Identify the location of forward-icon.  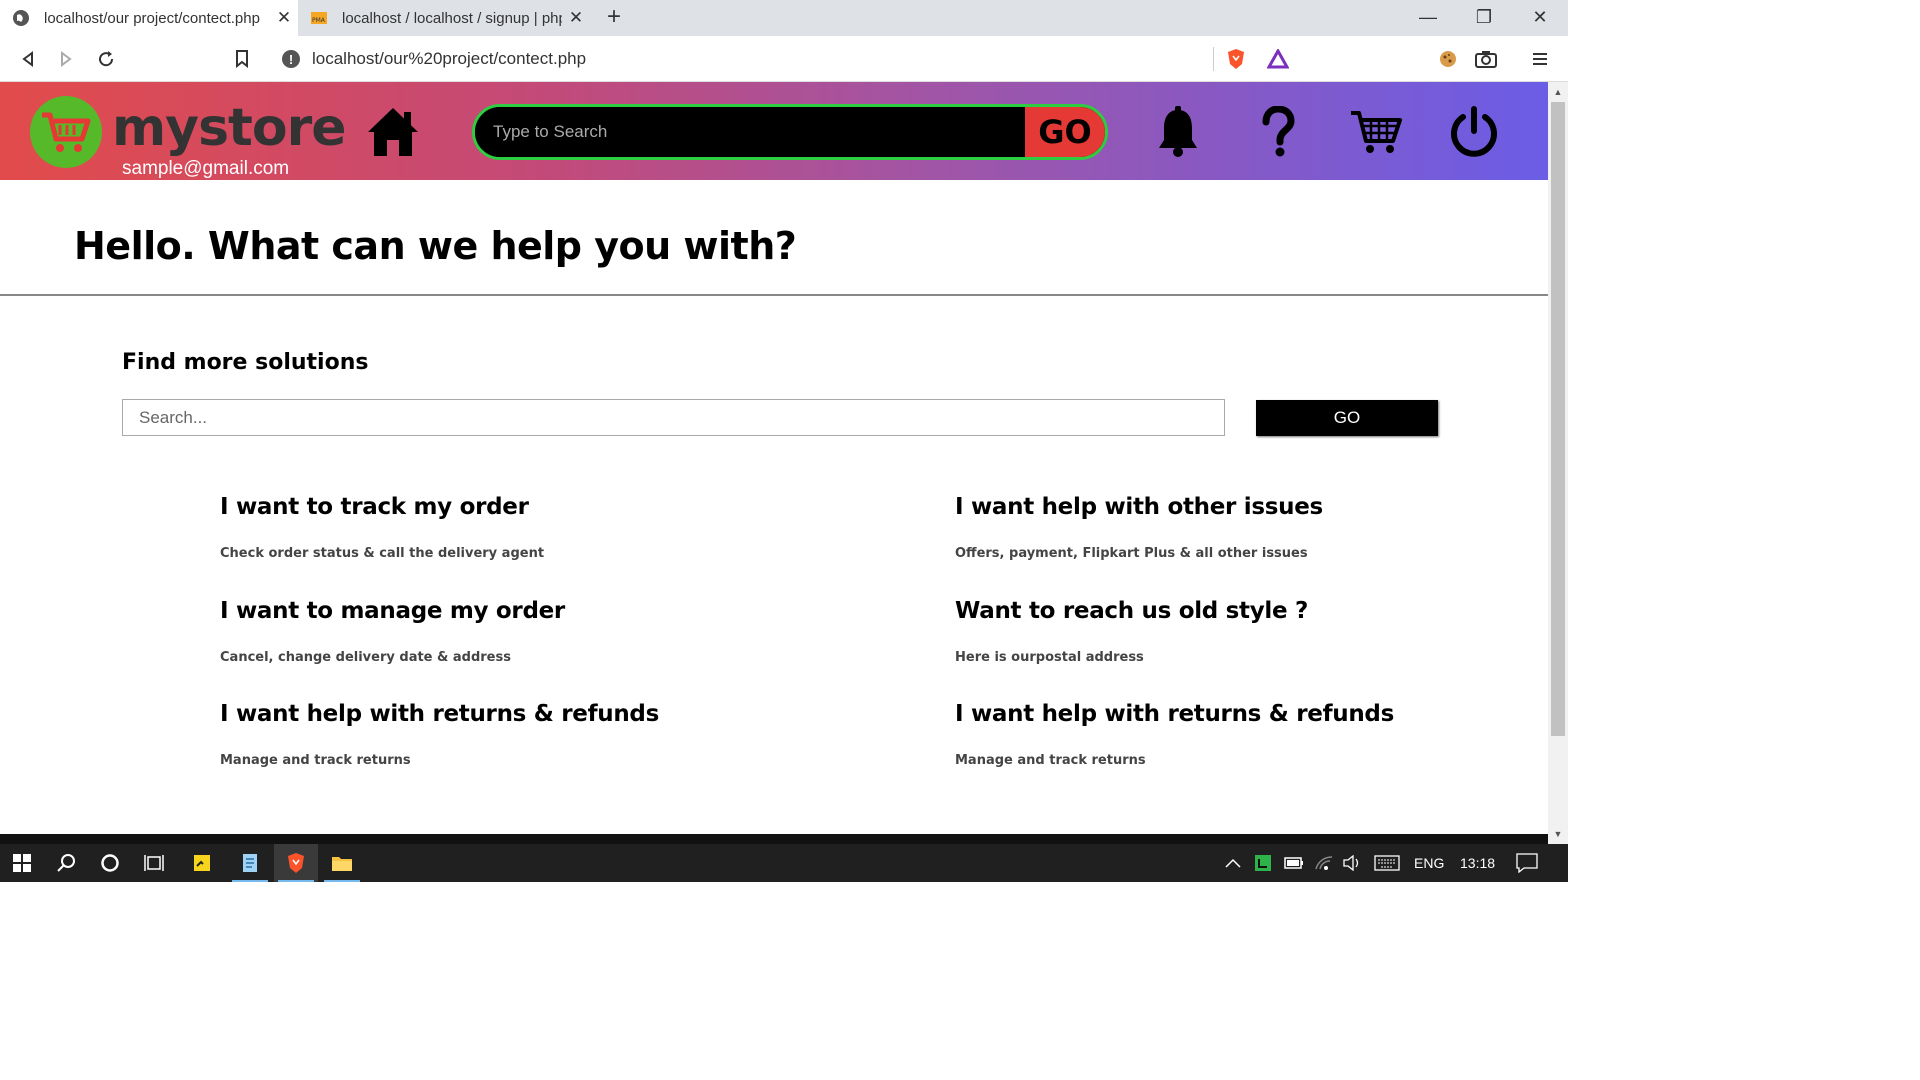
(66, 59).